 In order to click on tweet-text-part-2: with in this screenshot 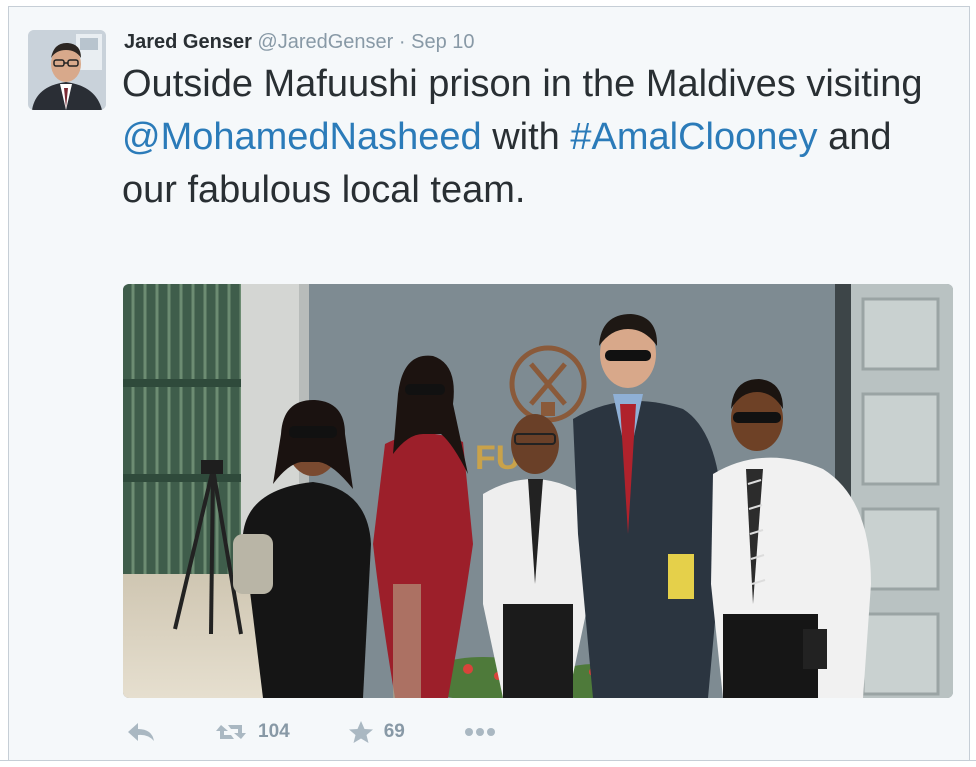, I will do `click(526, 137)`.